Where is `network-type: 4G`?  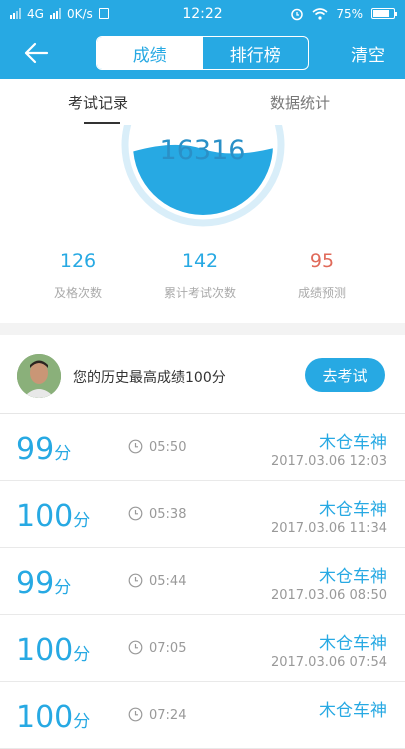
network-type: 4G is located at coordinates (35, 13).